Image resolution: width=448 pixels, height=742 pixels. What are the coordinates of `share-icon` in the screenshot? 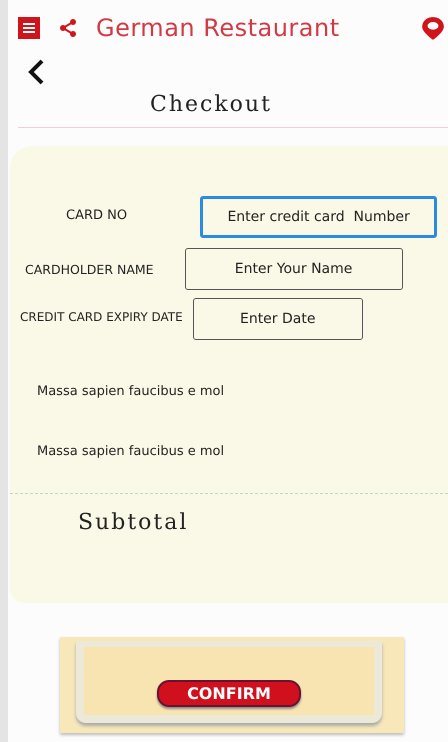 It's located at (68, 28).